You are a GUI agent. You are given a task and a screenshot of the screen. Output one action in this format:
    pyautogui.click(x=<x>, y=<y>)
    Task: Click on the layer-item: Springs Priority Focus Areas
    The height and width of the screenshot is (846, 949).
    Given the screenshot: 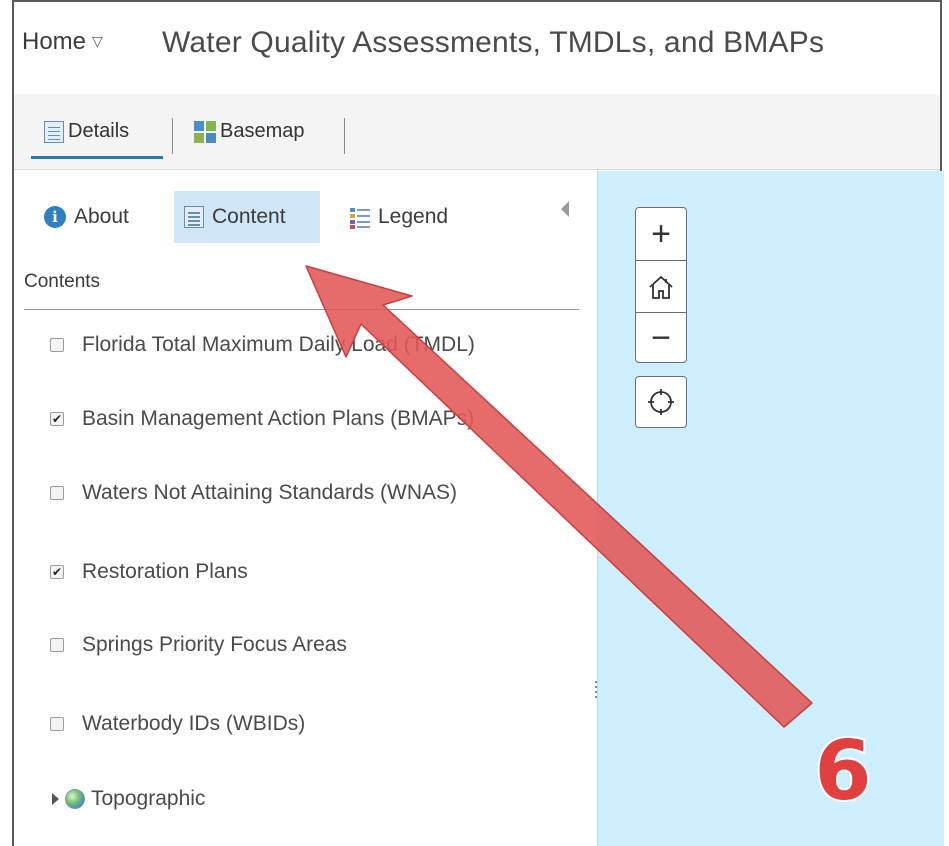 What is the action you would take?
    pyautogui.click(x=198, y=645)
    